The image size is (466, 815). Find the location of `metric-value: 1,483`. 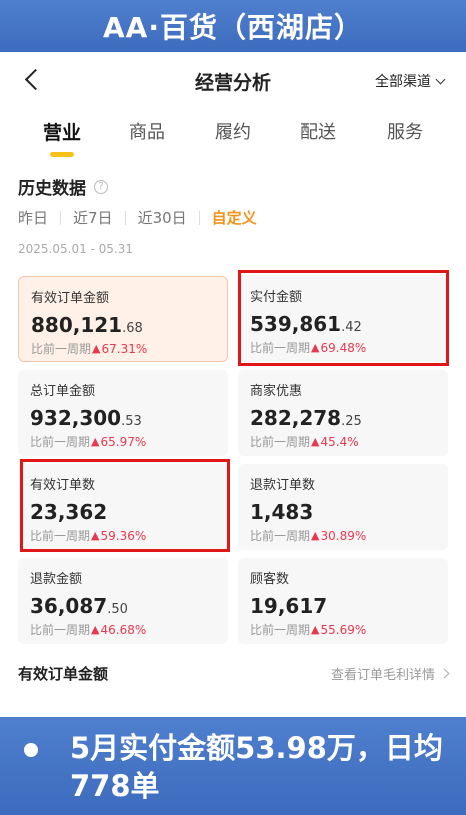

metric-value: 1,483 is located at coordinates (282, 512).